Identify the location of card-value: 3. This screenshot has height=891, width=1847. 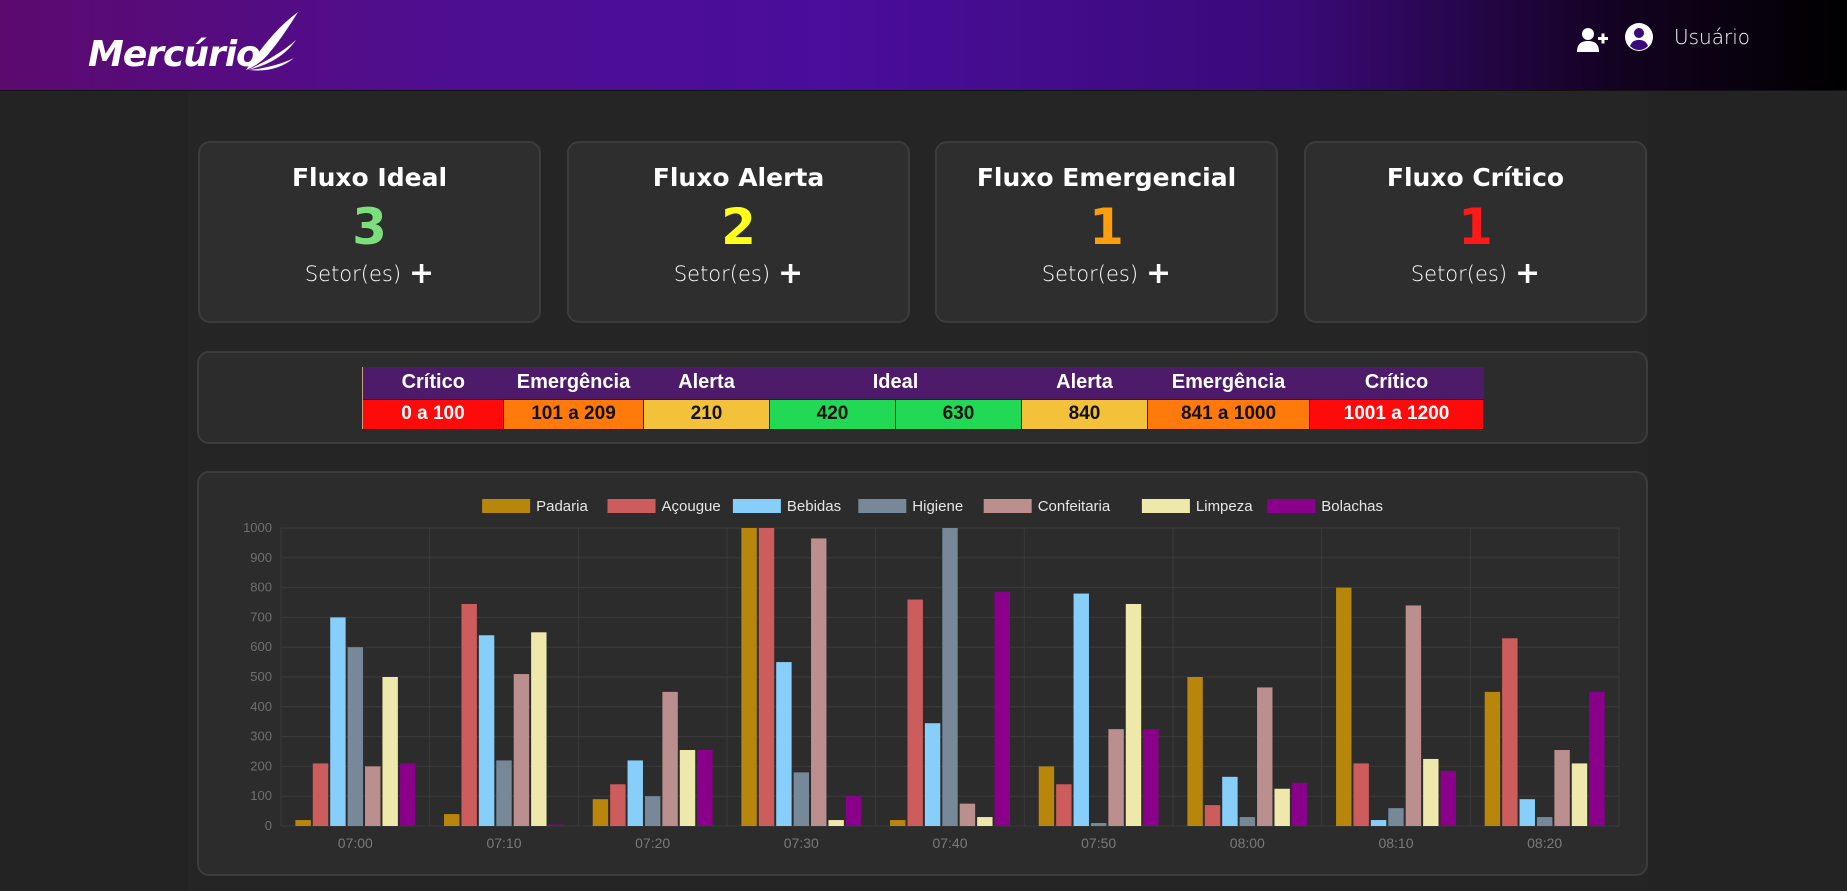
(369, 227).